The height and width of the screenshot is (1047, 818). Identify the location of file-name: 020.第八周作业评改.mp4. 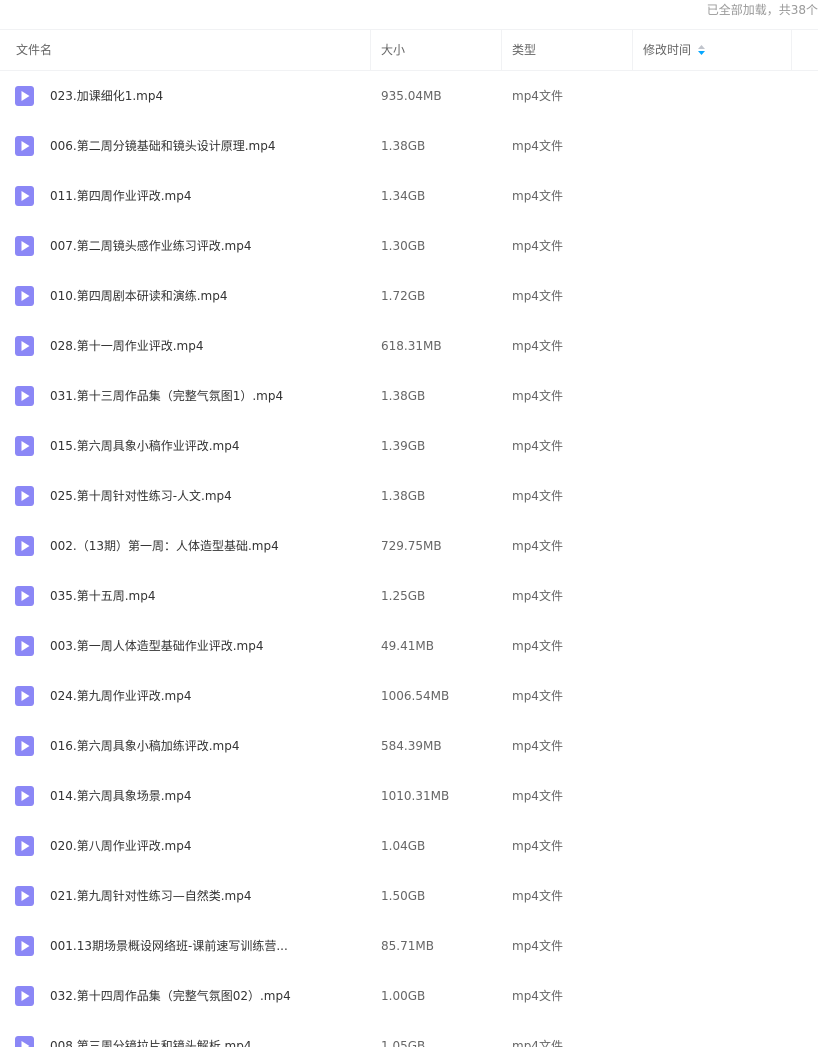
(120, 846).